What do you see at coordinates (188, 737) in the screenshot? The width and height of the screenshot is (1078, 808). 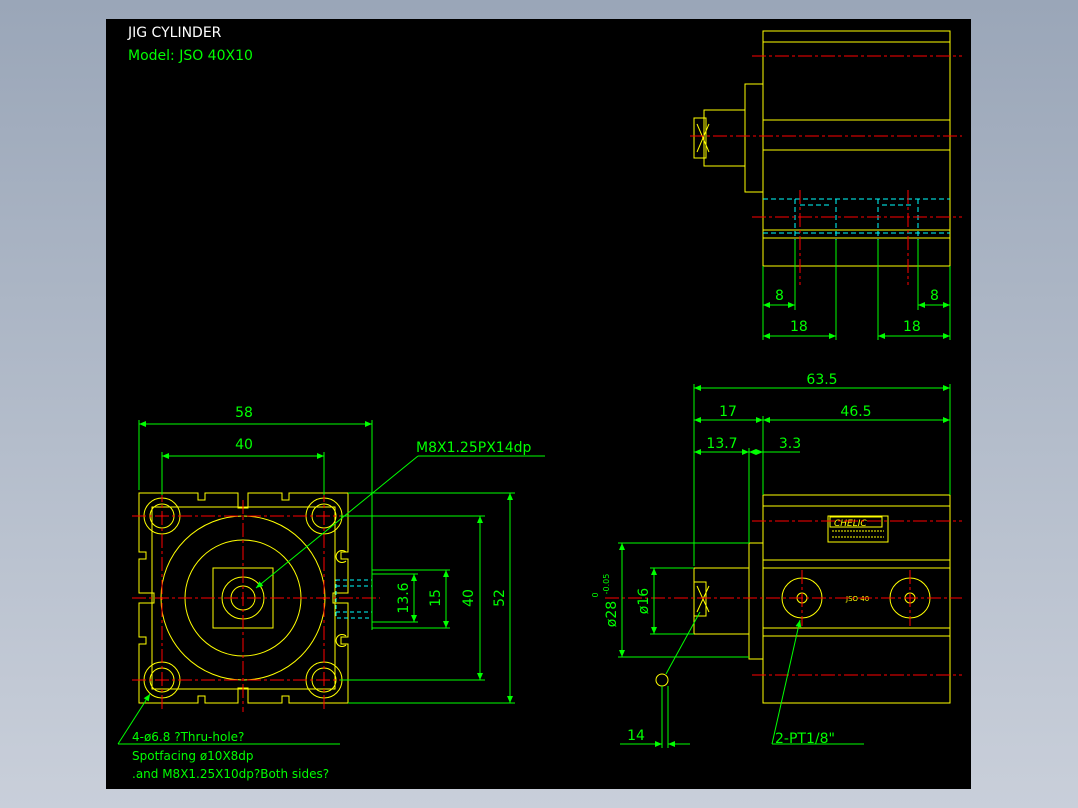 I see `note-line-1: 4-ø6.8 ?Thru-hole?` at bounding box center [188, 737].